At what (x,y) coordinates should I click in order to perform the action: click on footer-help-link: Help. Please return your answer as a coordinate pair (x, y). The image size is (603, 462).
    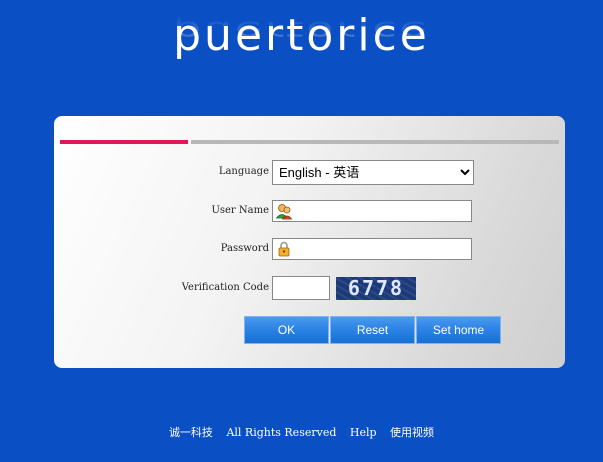
    Looking at the image, I should click on (363, 432).